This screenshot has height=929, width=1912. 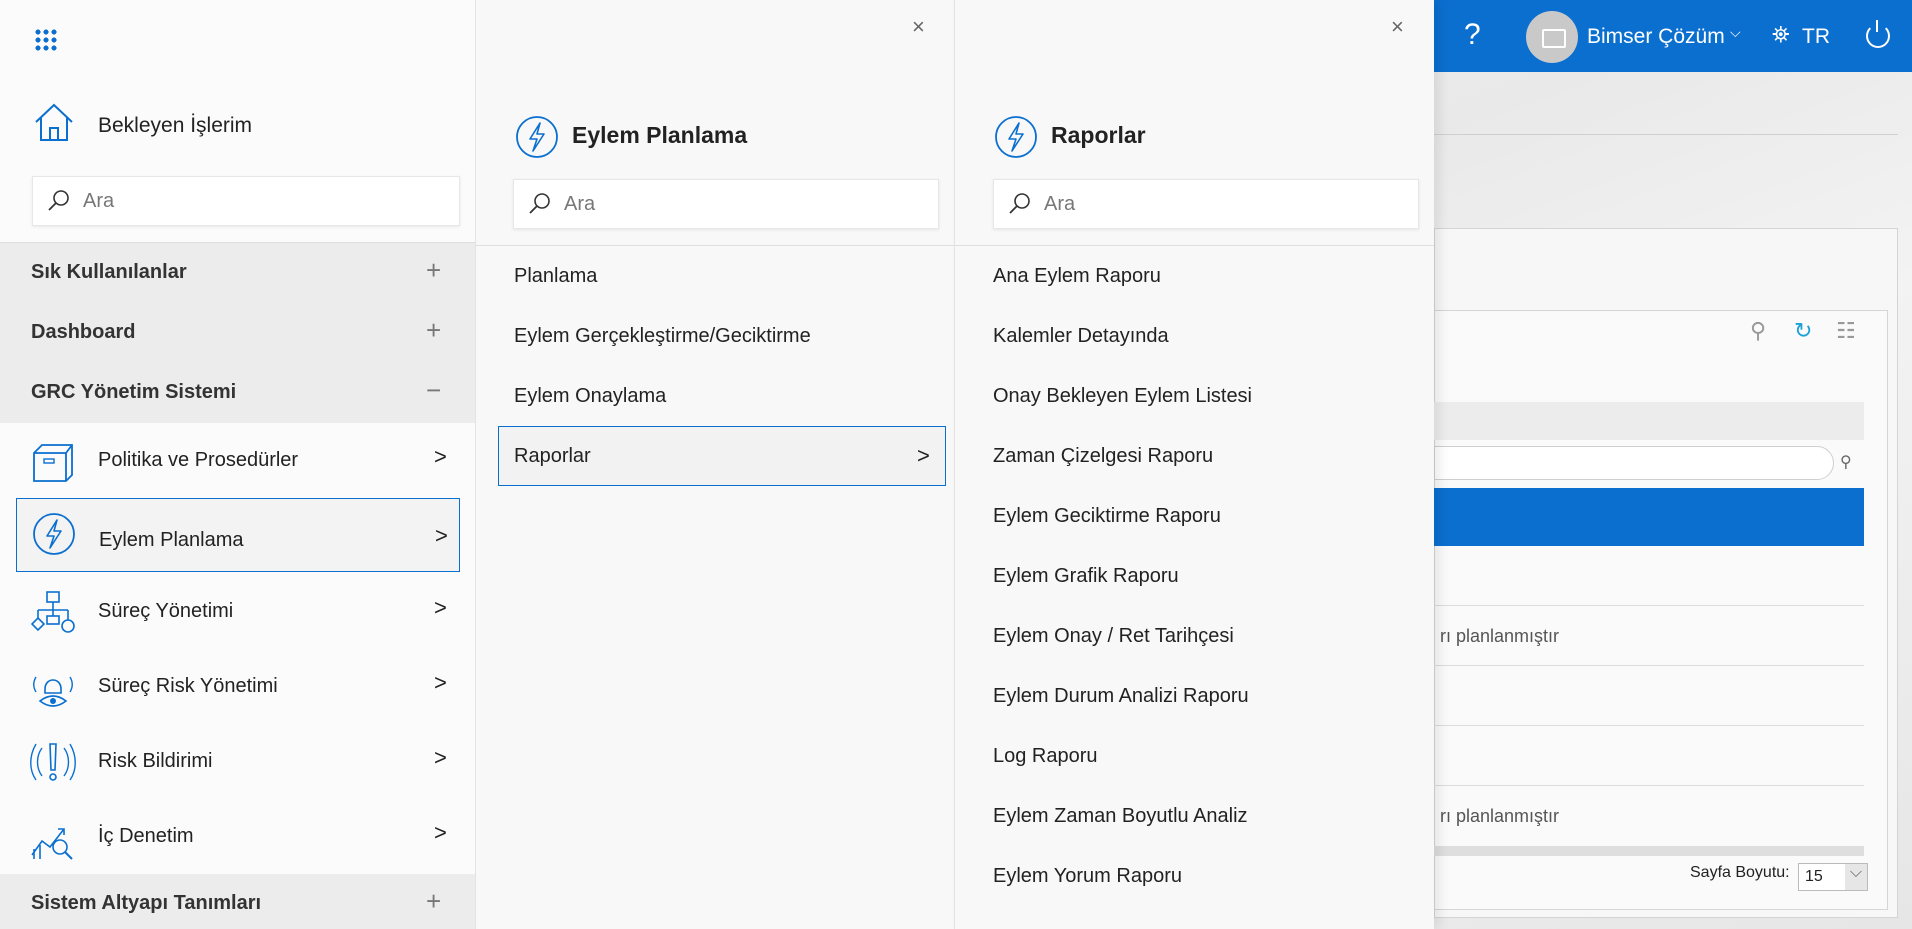 I want to click on menu-item-label: Eylem Planlama, so click(x=171, y=540).